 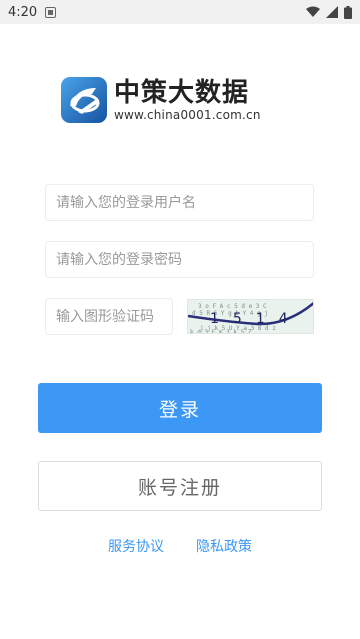 What do you see at coordinates (348, 12) in the screenshot?
I see `battery-icon` at bounding box center [348, 12].